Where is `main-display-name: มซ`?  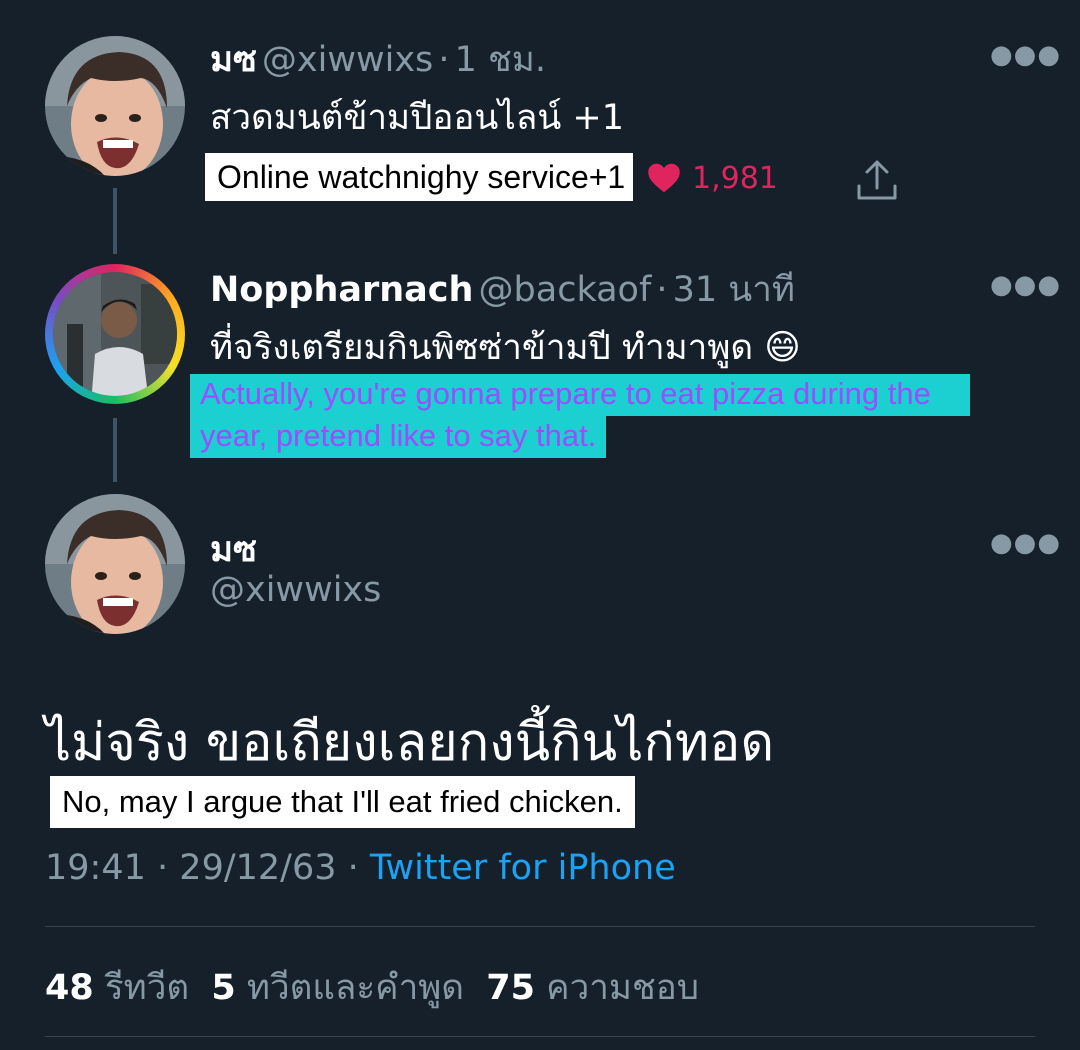
main-display-name: มซ is located at coordinates (233, 549).